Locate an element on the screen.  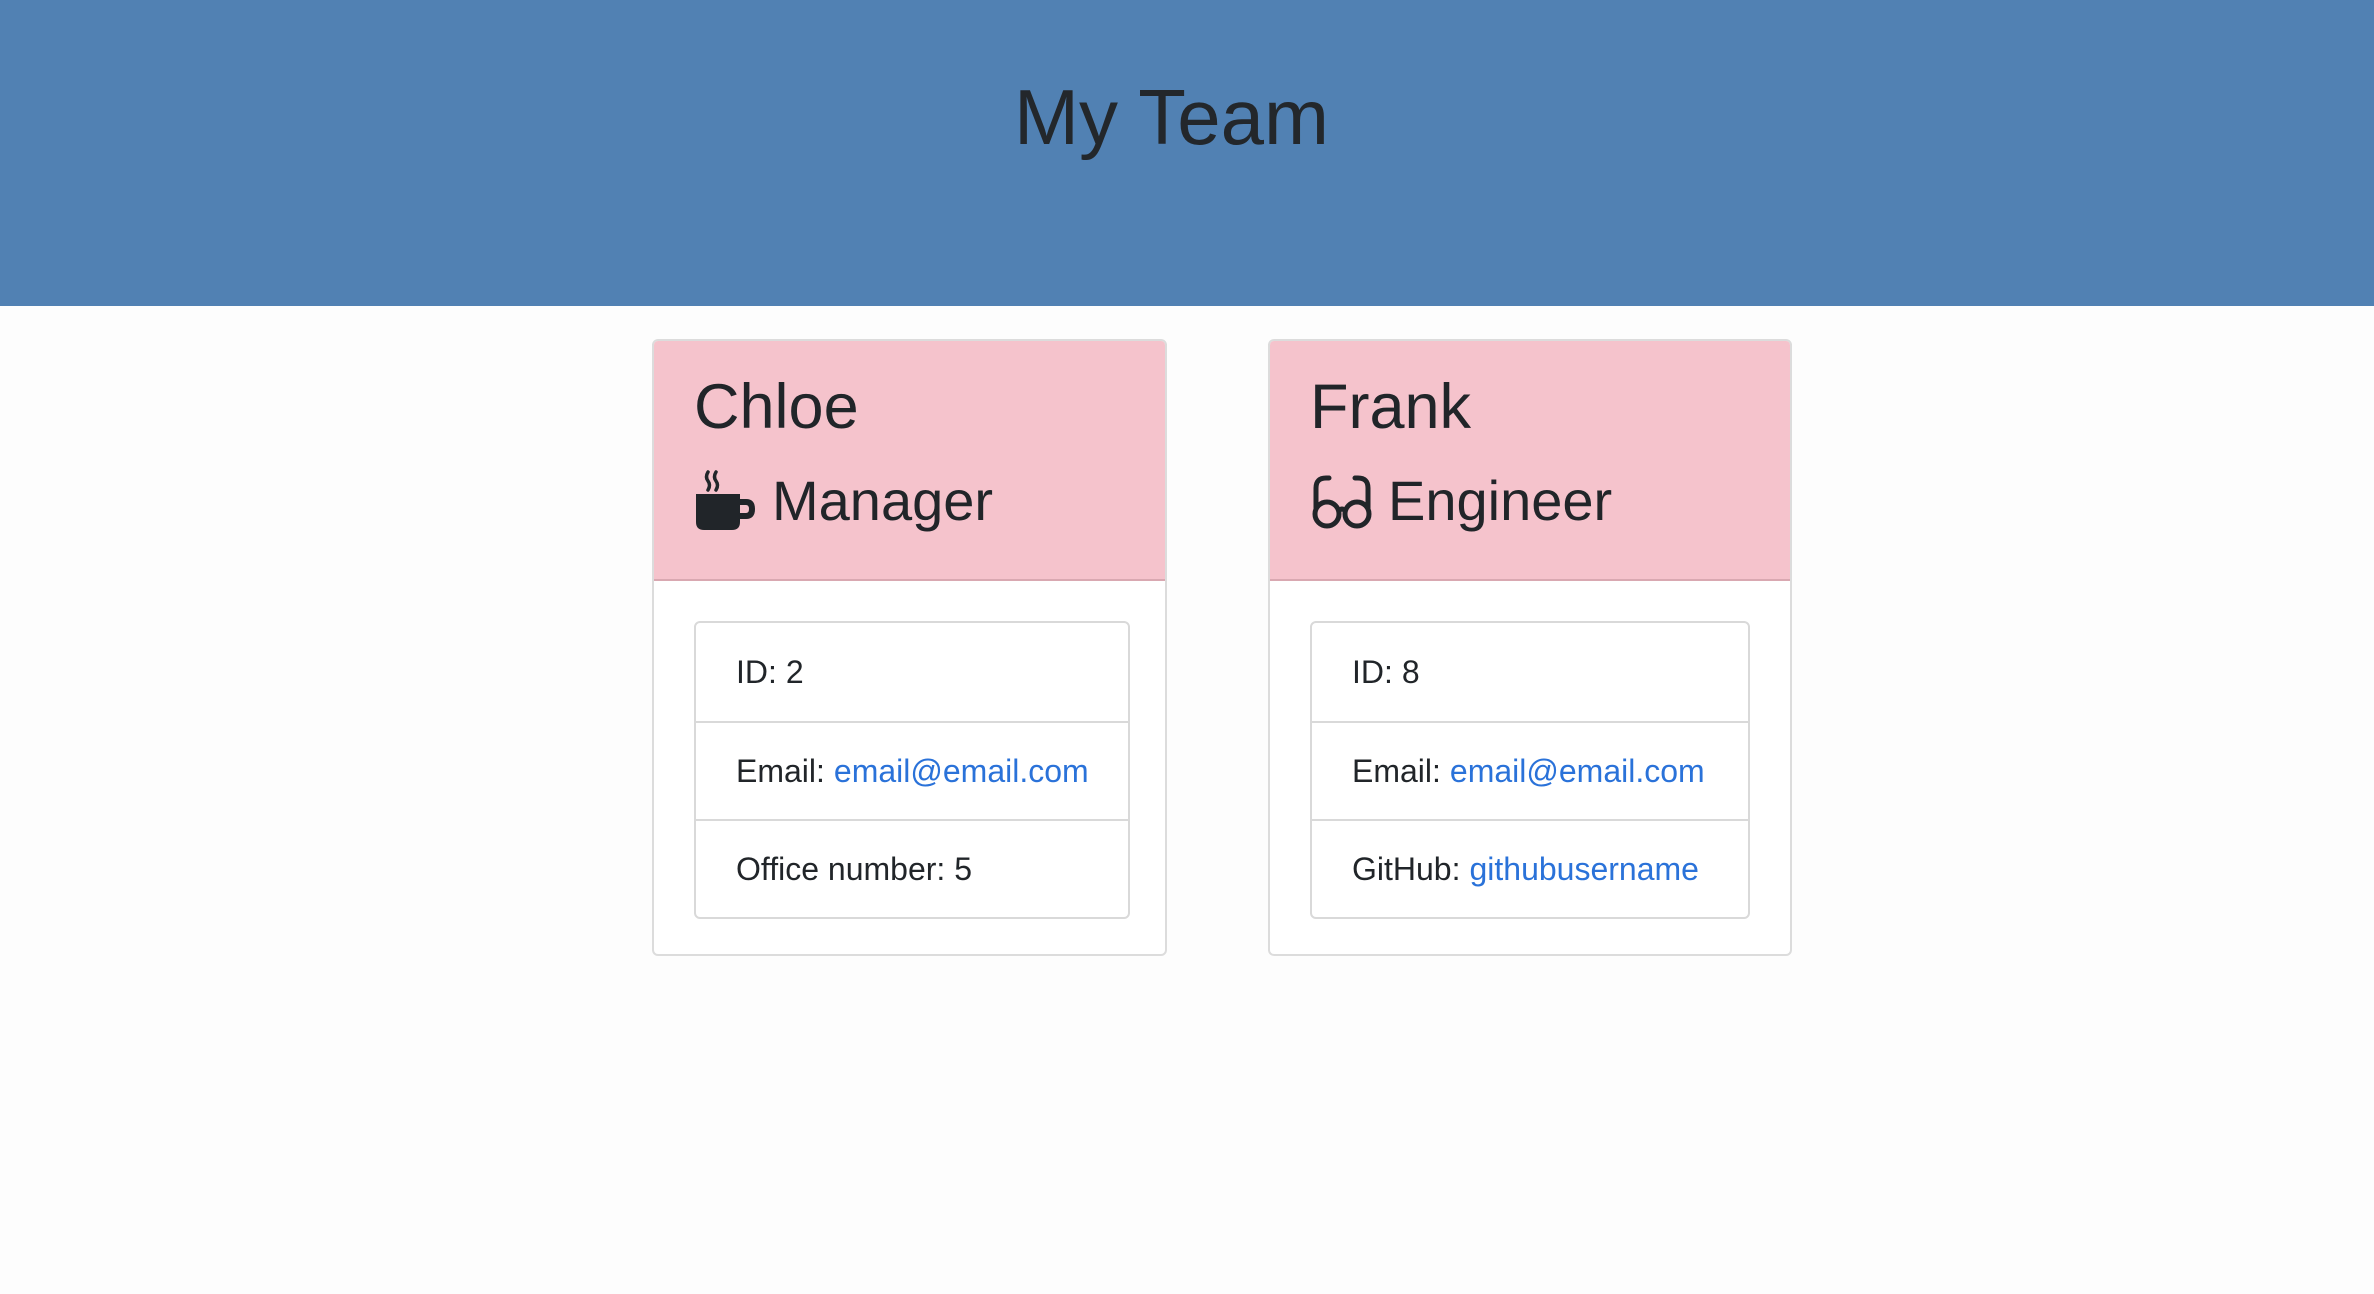
id-value: 2 is located at coordinates (794, 671).